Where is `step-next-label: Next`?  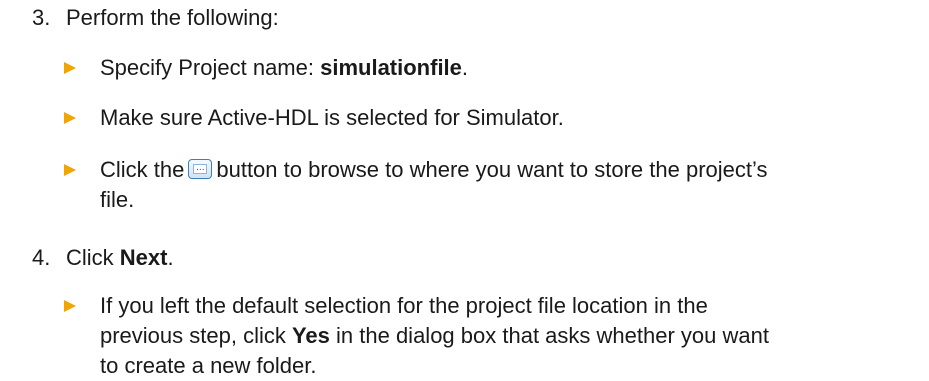
step-next-label: Next is located at coordinates (143, 257).